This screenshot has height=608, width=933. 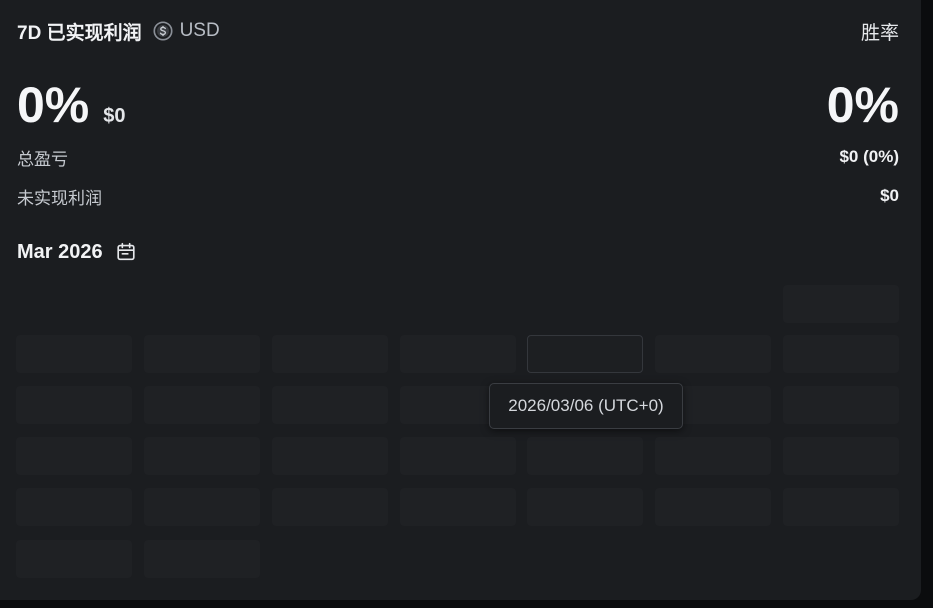 I want to click on calendar-day-cell-hovered, so click(x=585, y=354).